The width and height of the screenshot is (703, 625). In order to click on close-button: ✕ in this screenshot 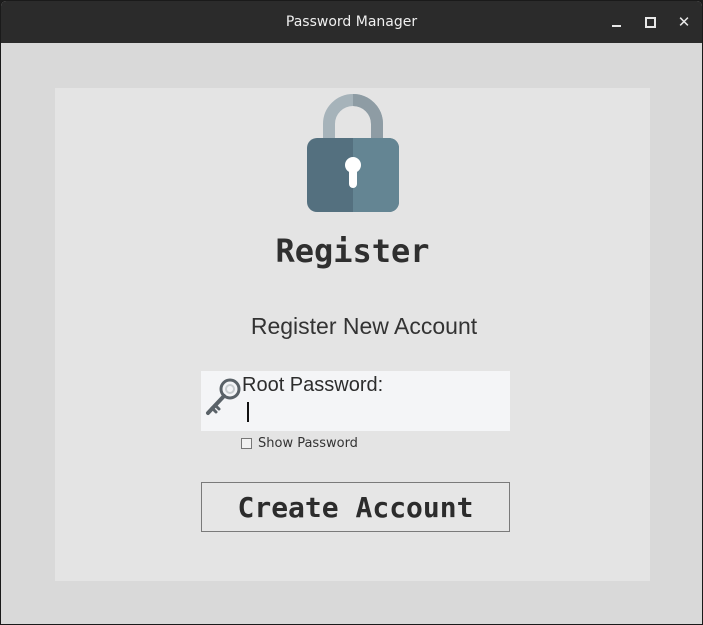, I will do `click(684, 22)`.